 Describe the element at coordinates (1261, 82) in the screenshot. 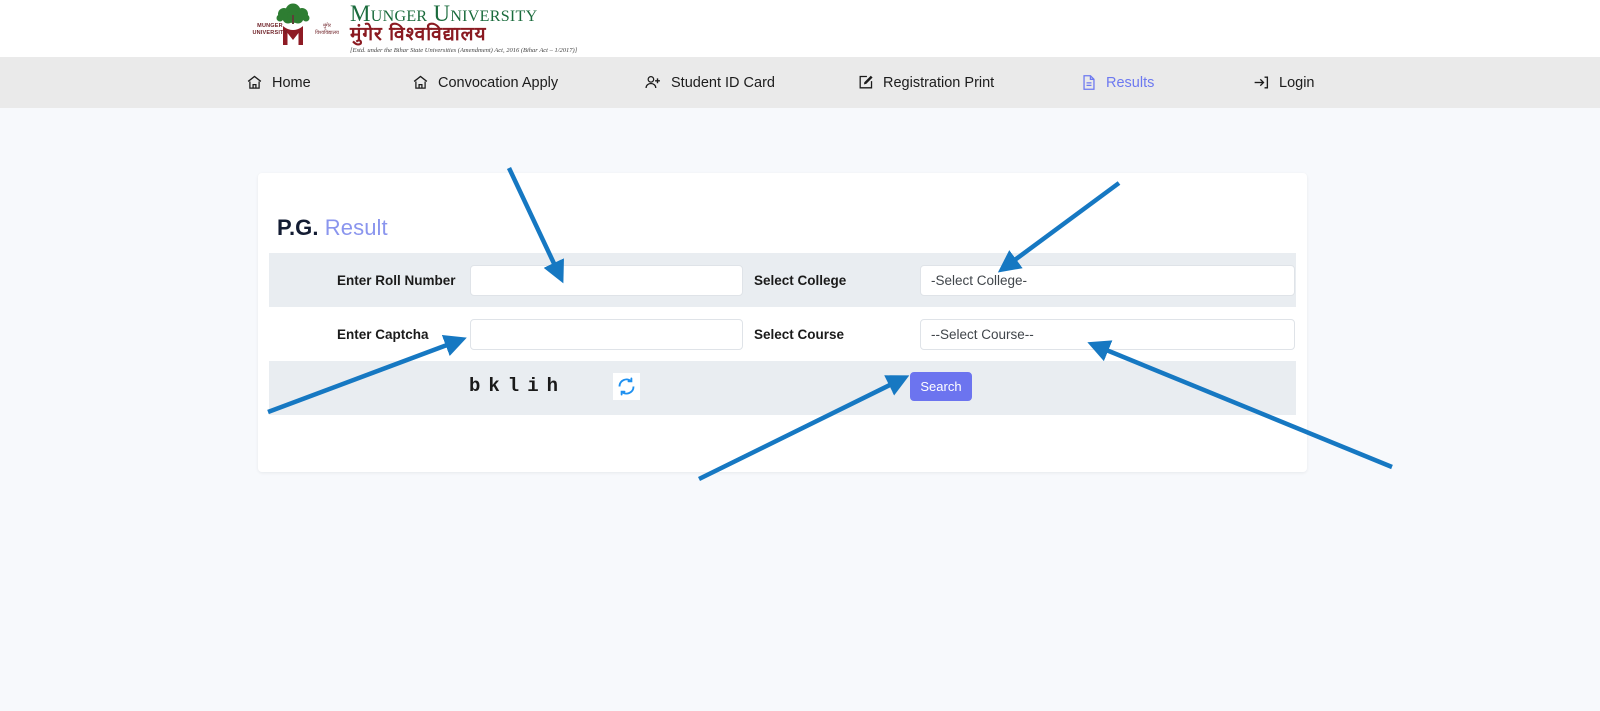

I see `sign-in-icon` at that location.